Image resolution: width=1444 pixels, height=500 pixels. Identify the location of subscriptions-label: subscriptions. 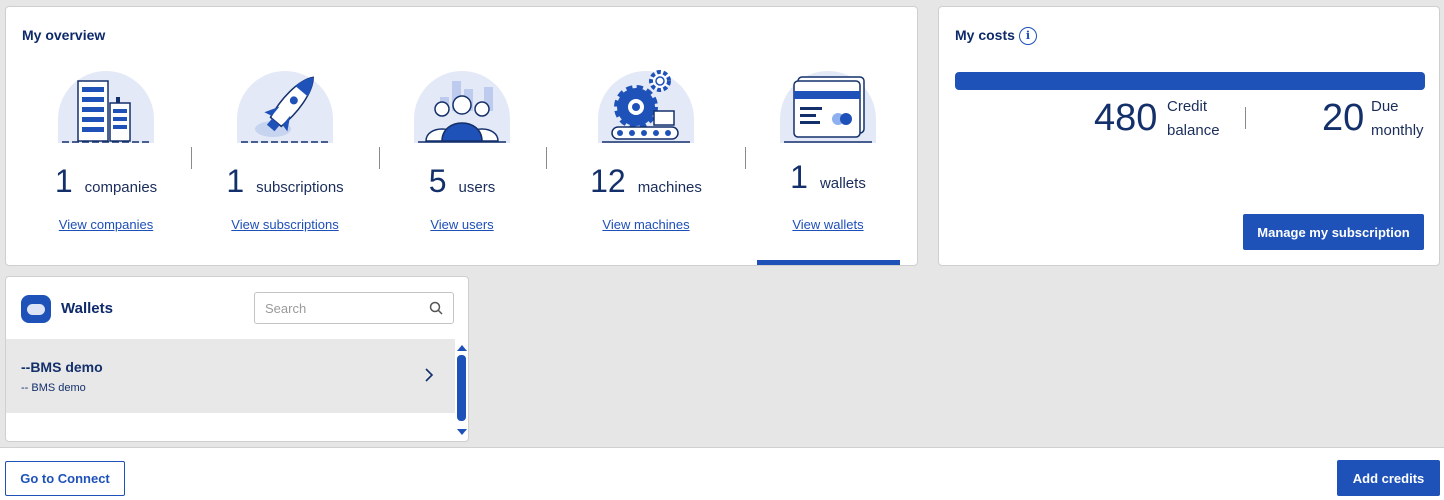
(300, 187).